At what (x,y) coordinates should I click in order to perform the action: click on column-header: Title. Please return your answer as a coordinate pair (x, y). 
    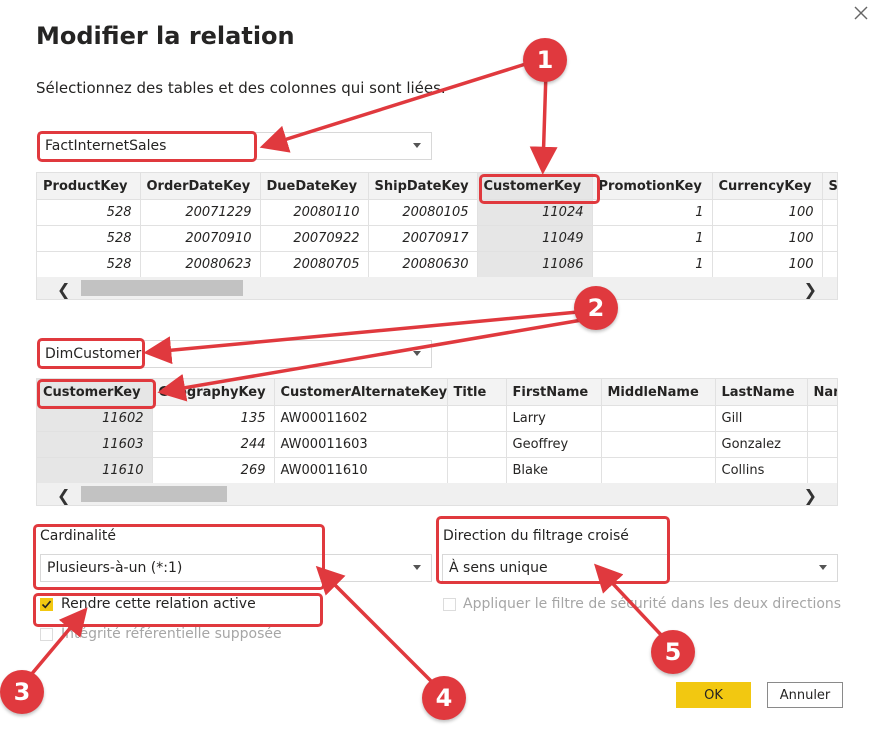
    Looking at the image, I should click on (477, 392).